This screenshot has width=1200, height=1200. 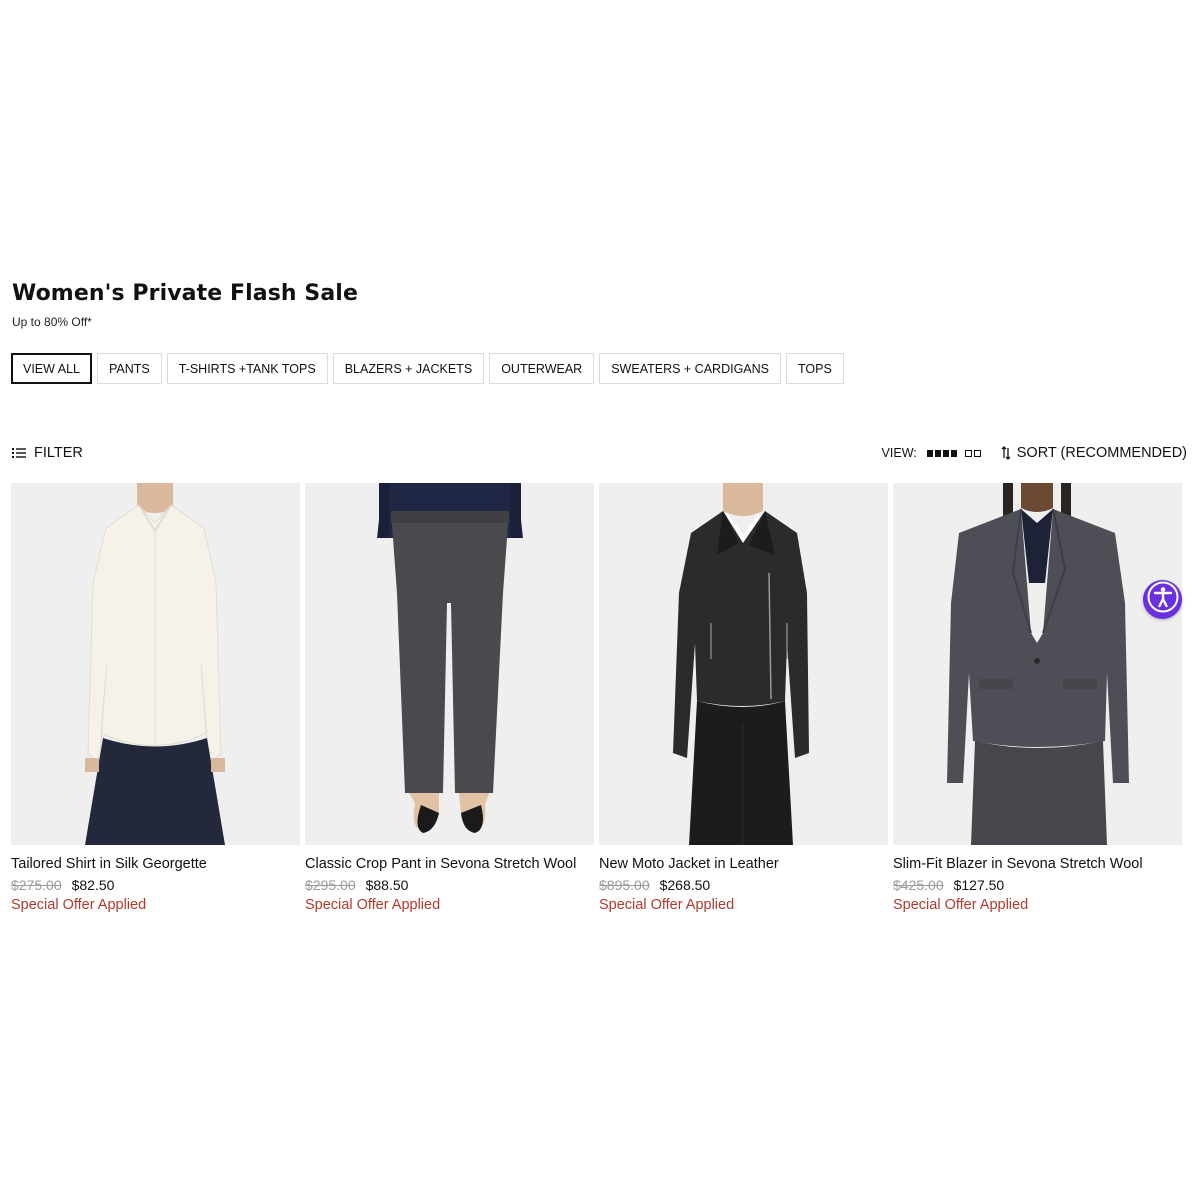 I want to click on product-image-crop-pant, so click(x=449, y=664).